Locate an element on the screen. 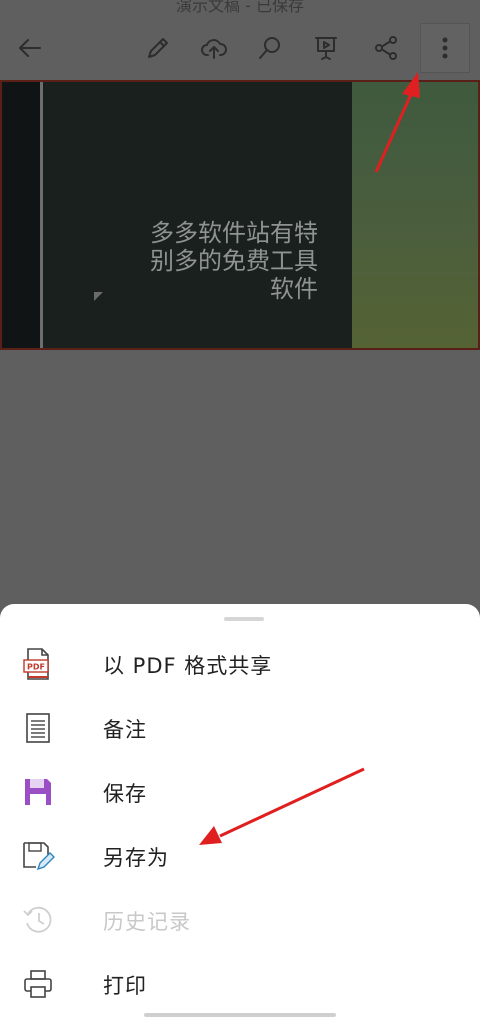 The image size is (480, 1019). share-icon is located at coordinates (386, 48).